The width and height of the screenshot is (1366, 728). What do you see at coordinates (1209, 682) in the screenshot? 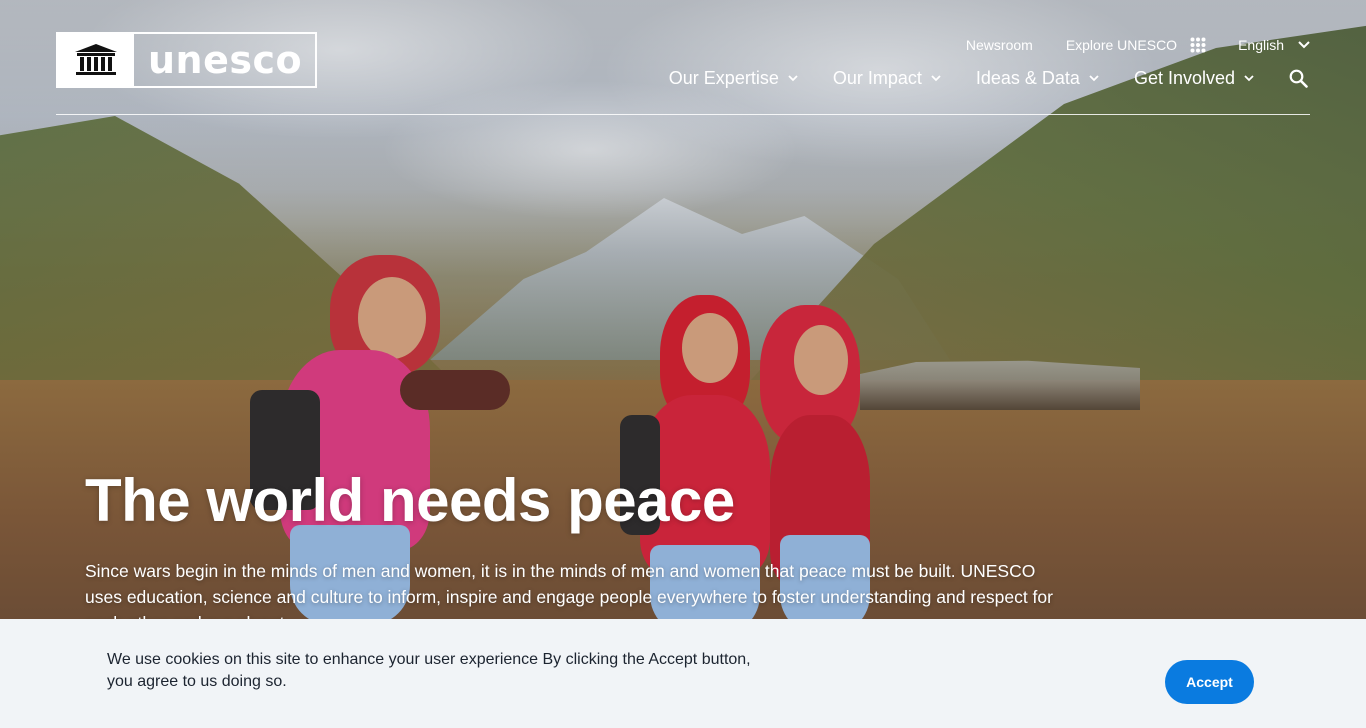
I see `accept-button: Accept` at bounding box center [1209, 682].